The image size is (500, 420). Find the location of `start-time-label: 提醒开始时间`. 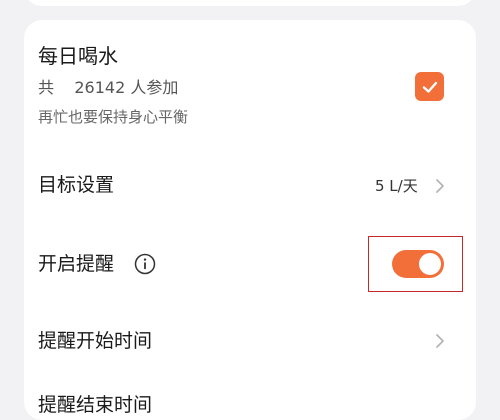

start-time-label: 提醒开始时间 is located at coordinates (95, 341).